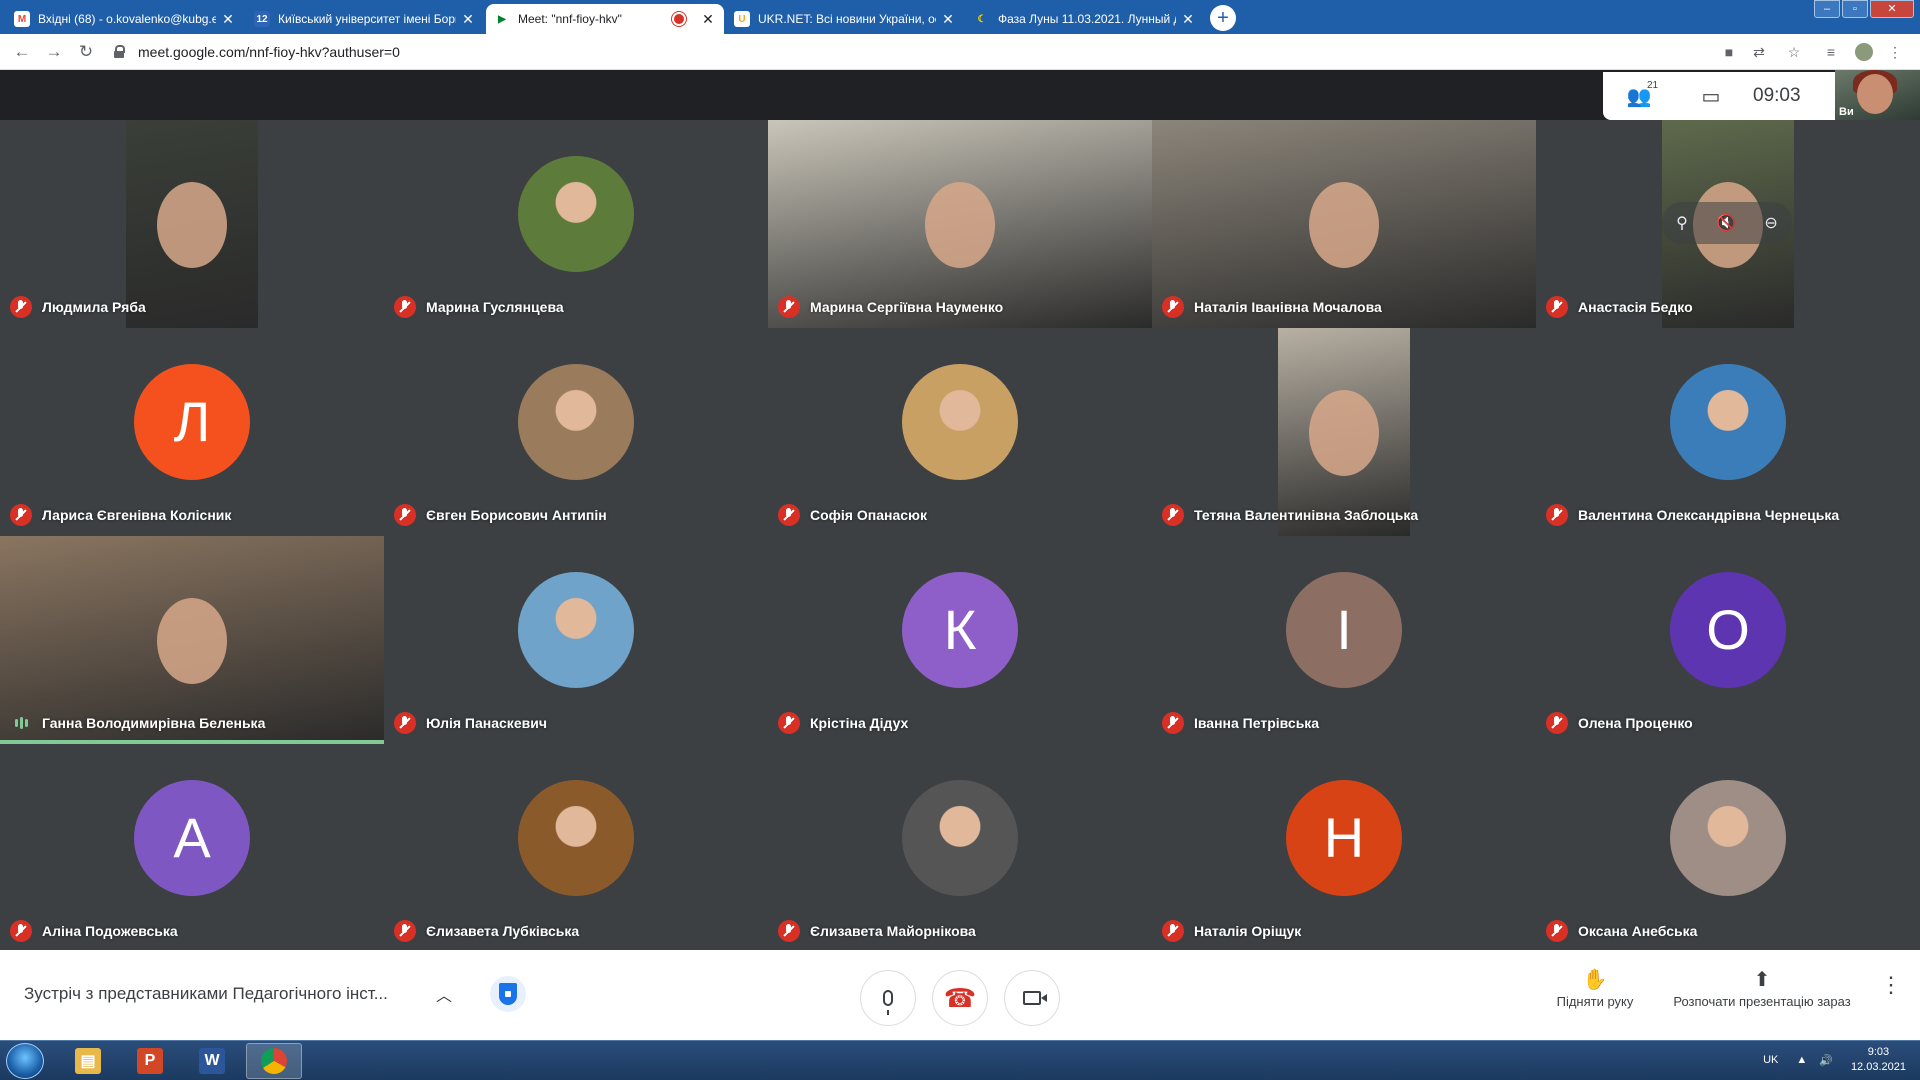 The width and height of the screenshot is (1920, 1080). Describe the element at coordinates (22, 52) in the screenshot. I see `back-icon: ←` at that location.